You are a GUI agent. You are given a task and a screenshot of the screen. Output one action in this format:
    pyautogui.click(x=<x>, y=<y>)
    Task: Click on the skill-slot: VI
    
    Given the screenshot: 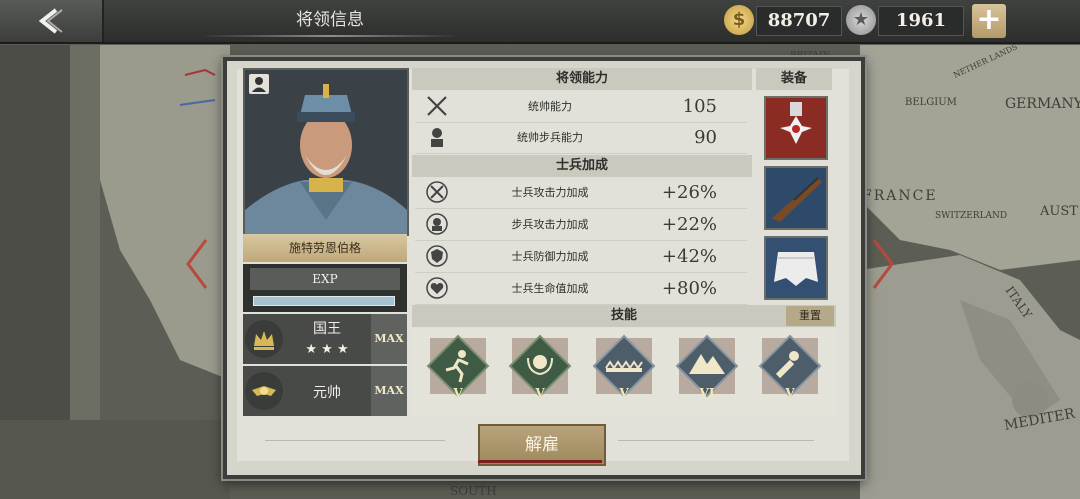 What is the action you would take?
    pyautogui.click(x=707, y=367)
    